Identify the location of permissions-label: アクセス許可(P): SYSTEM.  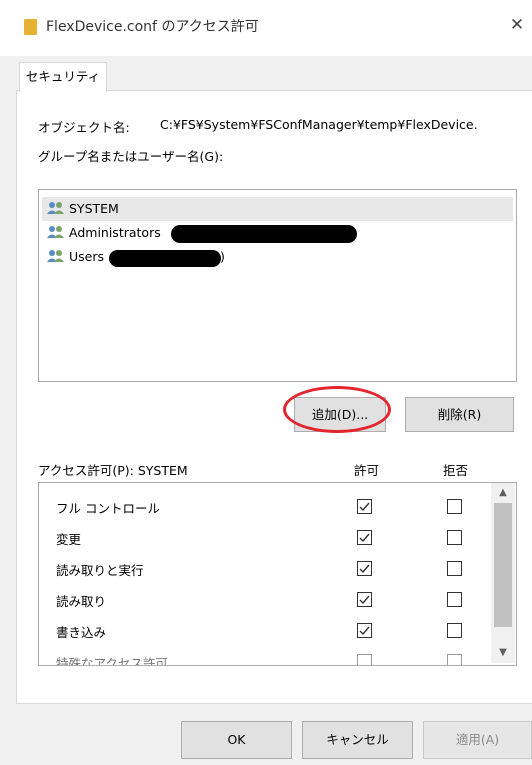
(113, 470).